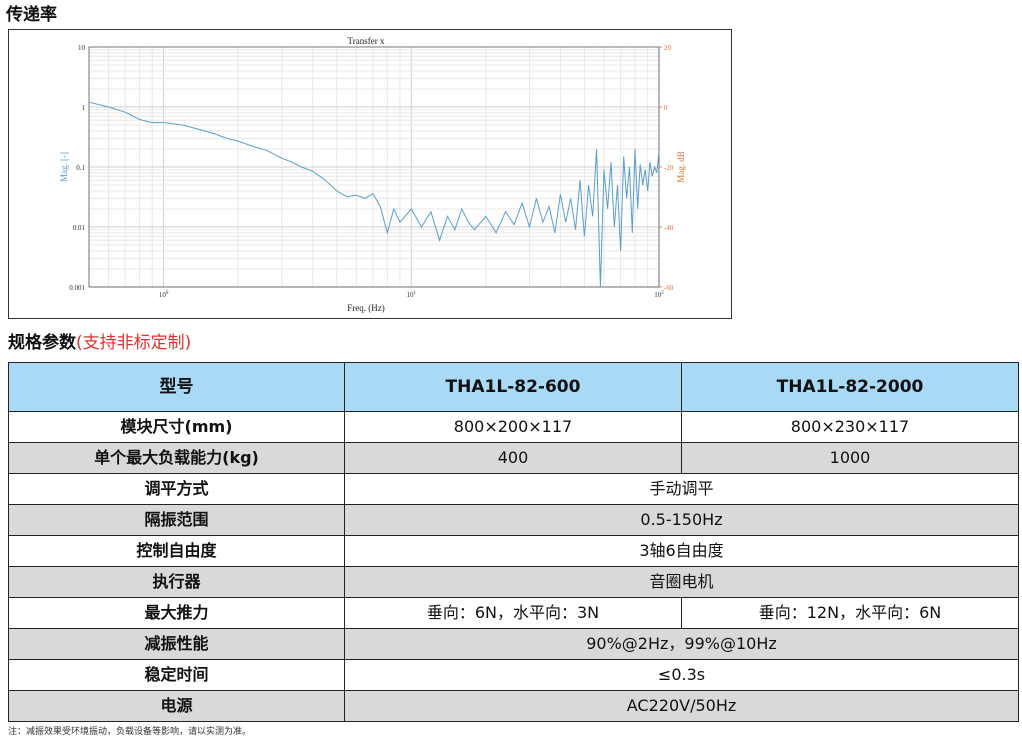 This screenshot has width=1022, height=739. I want to click on chart-title: Transfer x, so click(366, 41).